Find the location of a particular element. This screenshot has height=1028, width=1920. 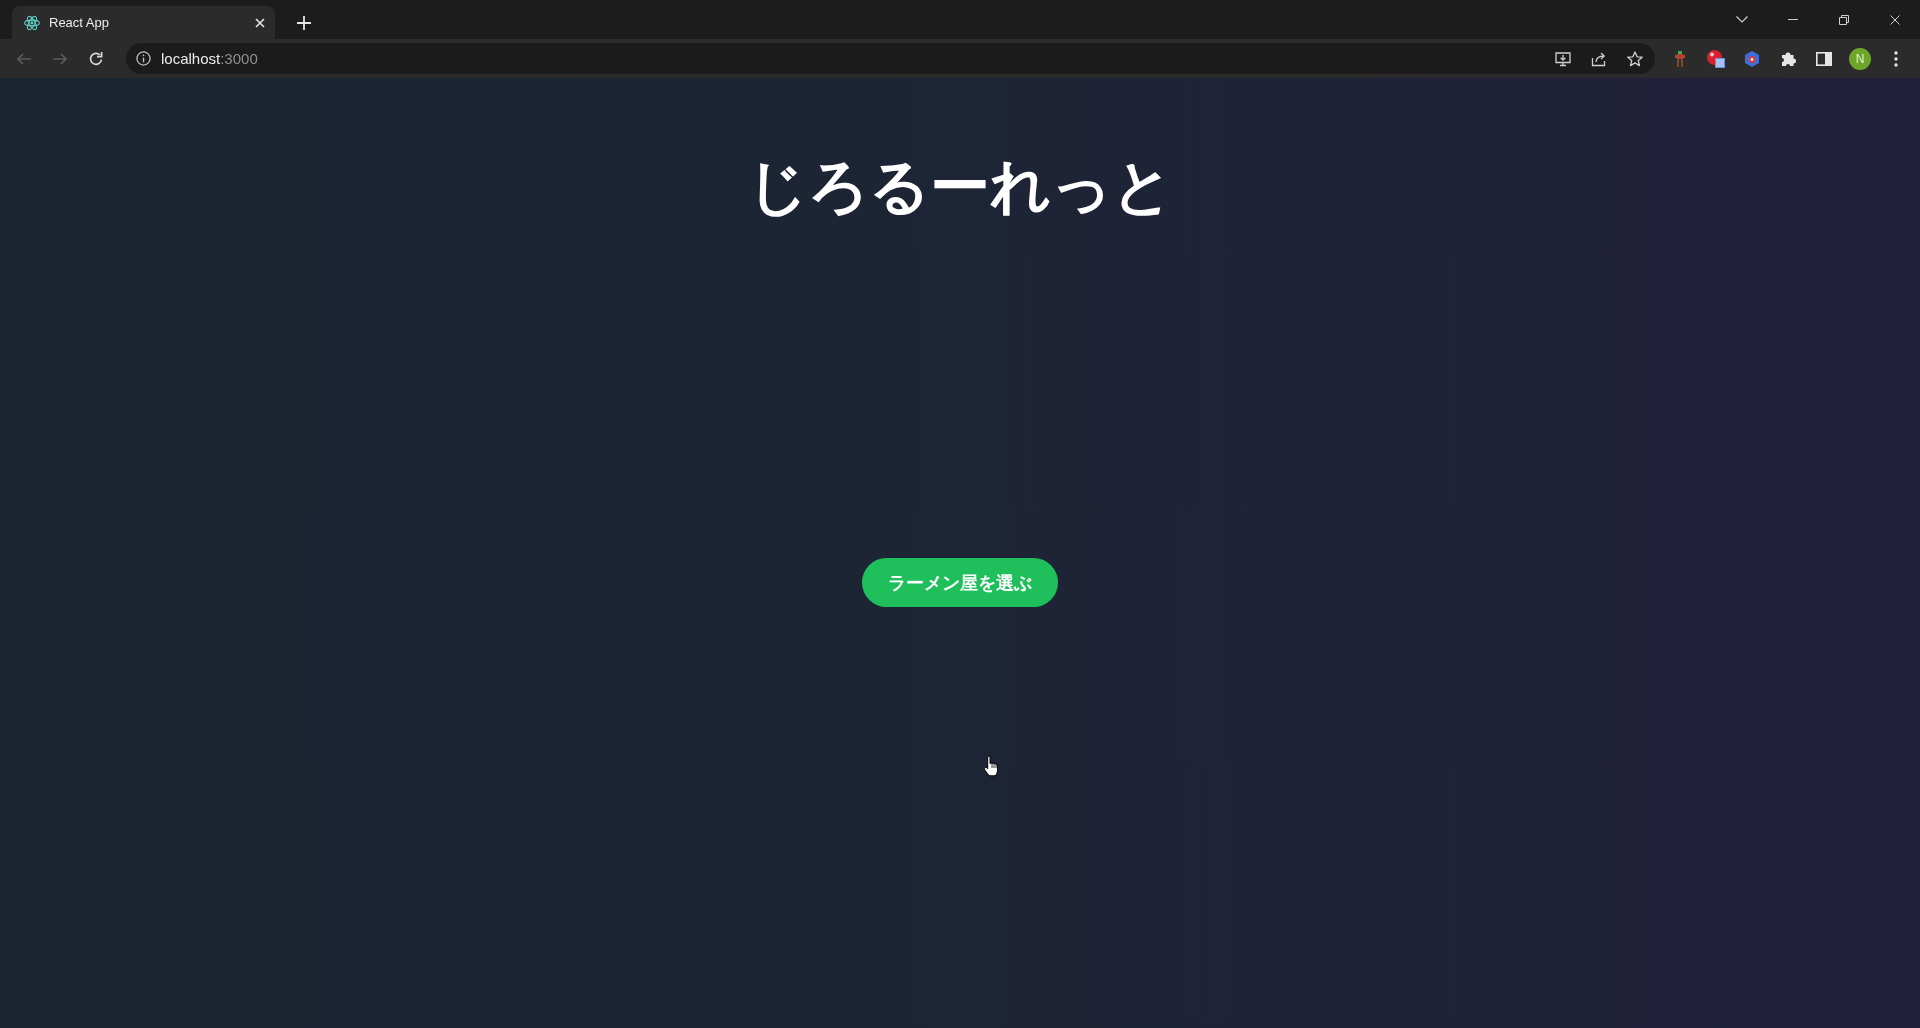

page-title: じろるーれっと is located at coordinates (960, 186).